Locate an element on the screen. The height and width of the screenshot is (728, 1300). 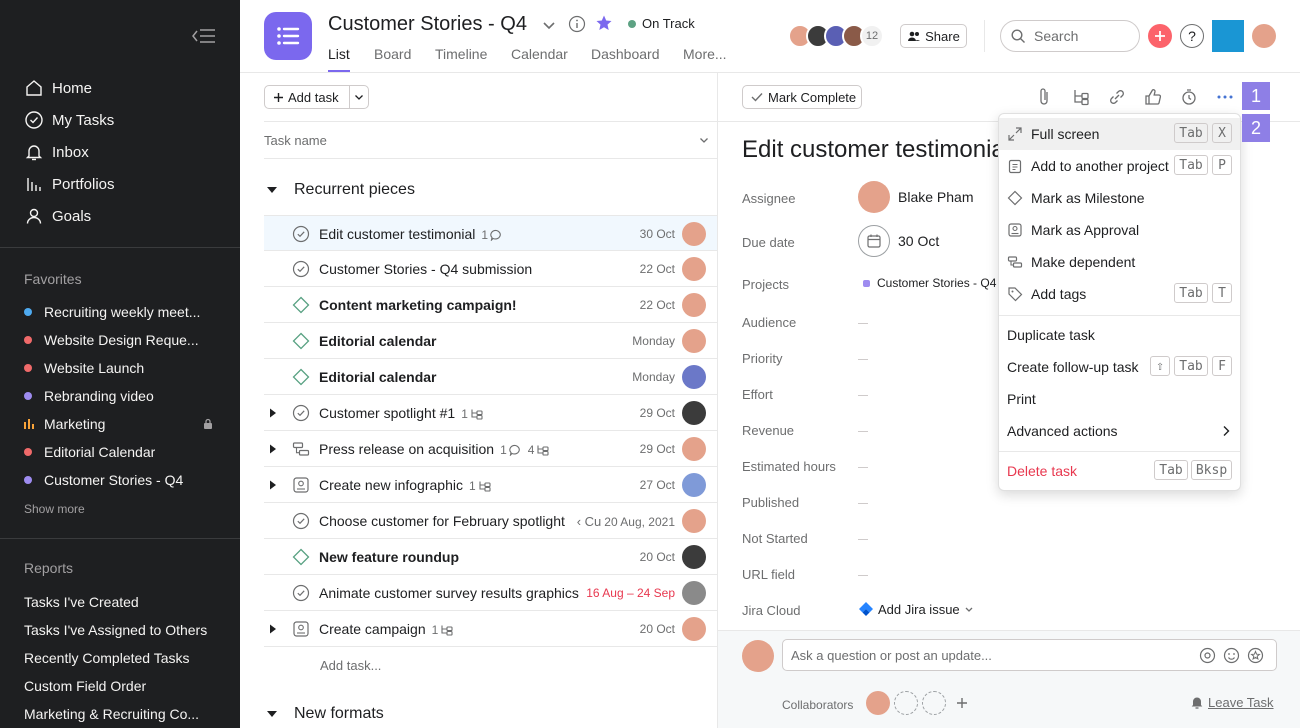
menu-item-advanced-actions: Advanced actions is located at coordinates (1119, 431).